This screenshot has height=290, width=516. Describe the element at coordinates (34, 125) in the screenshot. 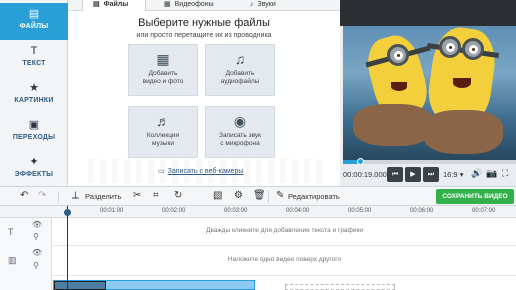

I see `transitions-icon: ▣` at that location.